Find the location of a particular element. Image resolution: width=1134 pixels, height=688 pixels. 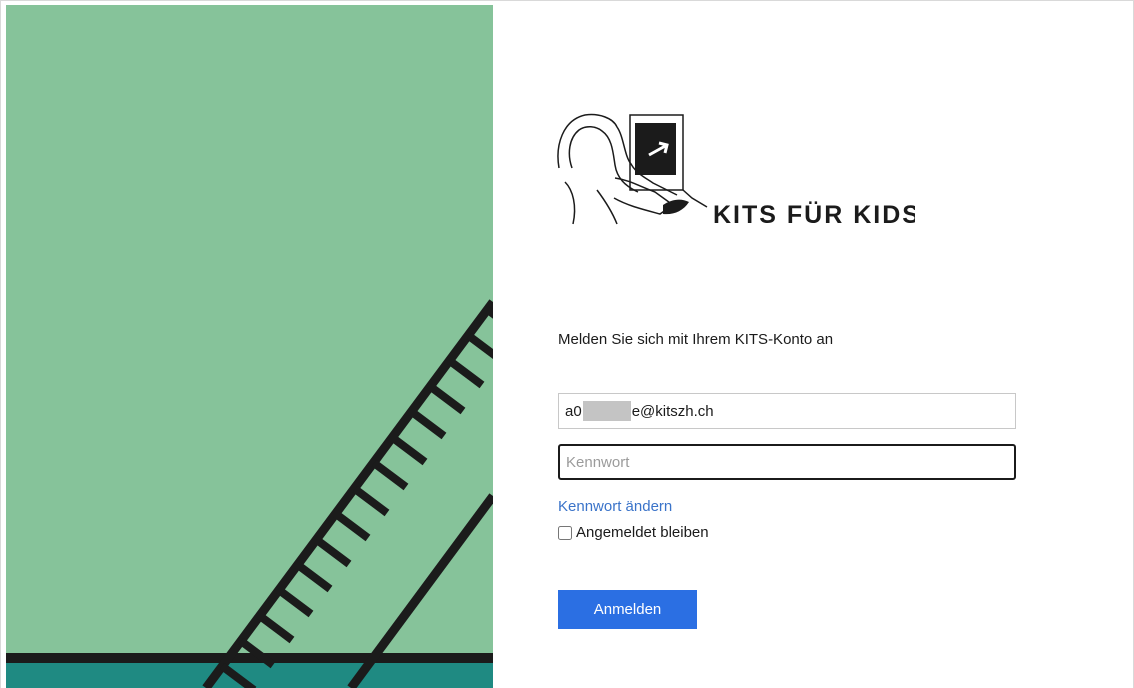

username-prefix: a0 is located at coordinates (573, 411).